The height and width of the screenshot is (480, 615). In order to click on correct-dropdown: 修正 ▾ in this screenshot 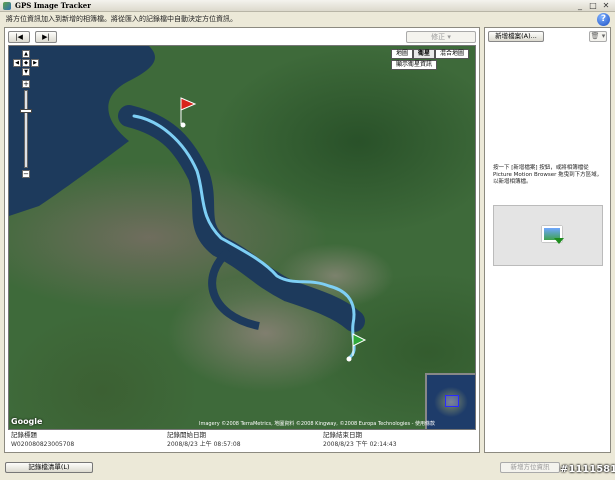, I will do `click(441, 37)`.